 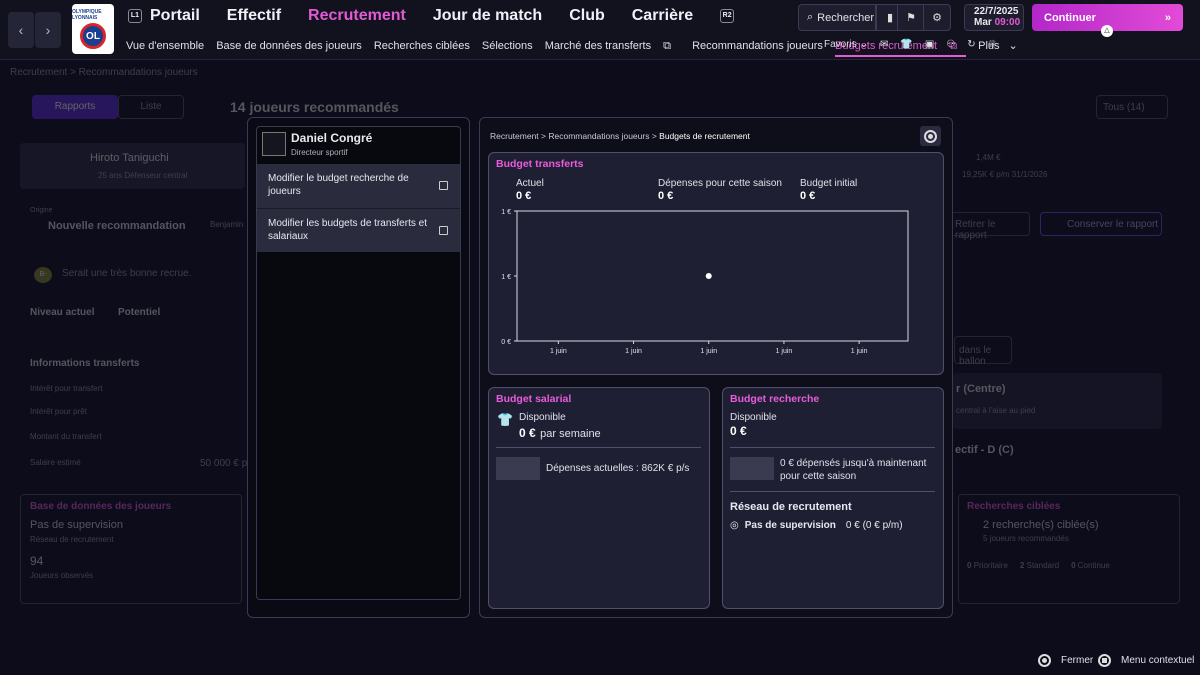 I want to click on nav-effectif: Effectif, so click(x=254, y=16).